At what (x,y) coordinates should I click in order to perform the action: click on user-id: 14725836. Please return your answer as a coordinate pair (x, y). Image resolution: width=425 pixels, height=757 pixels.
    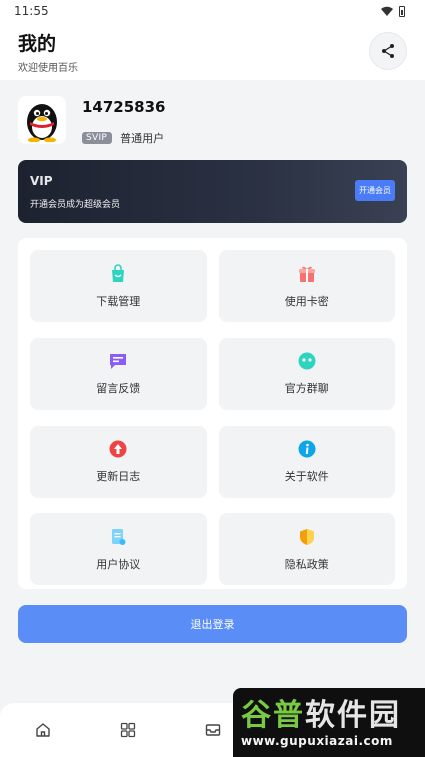
    Looking at the image, I should click on (124, 107).